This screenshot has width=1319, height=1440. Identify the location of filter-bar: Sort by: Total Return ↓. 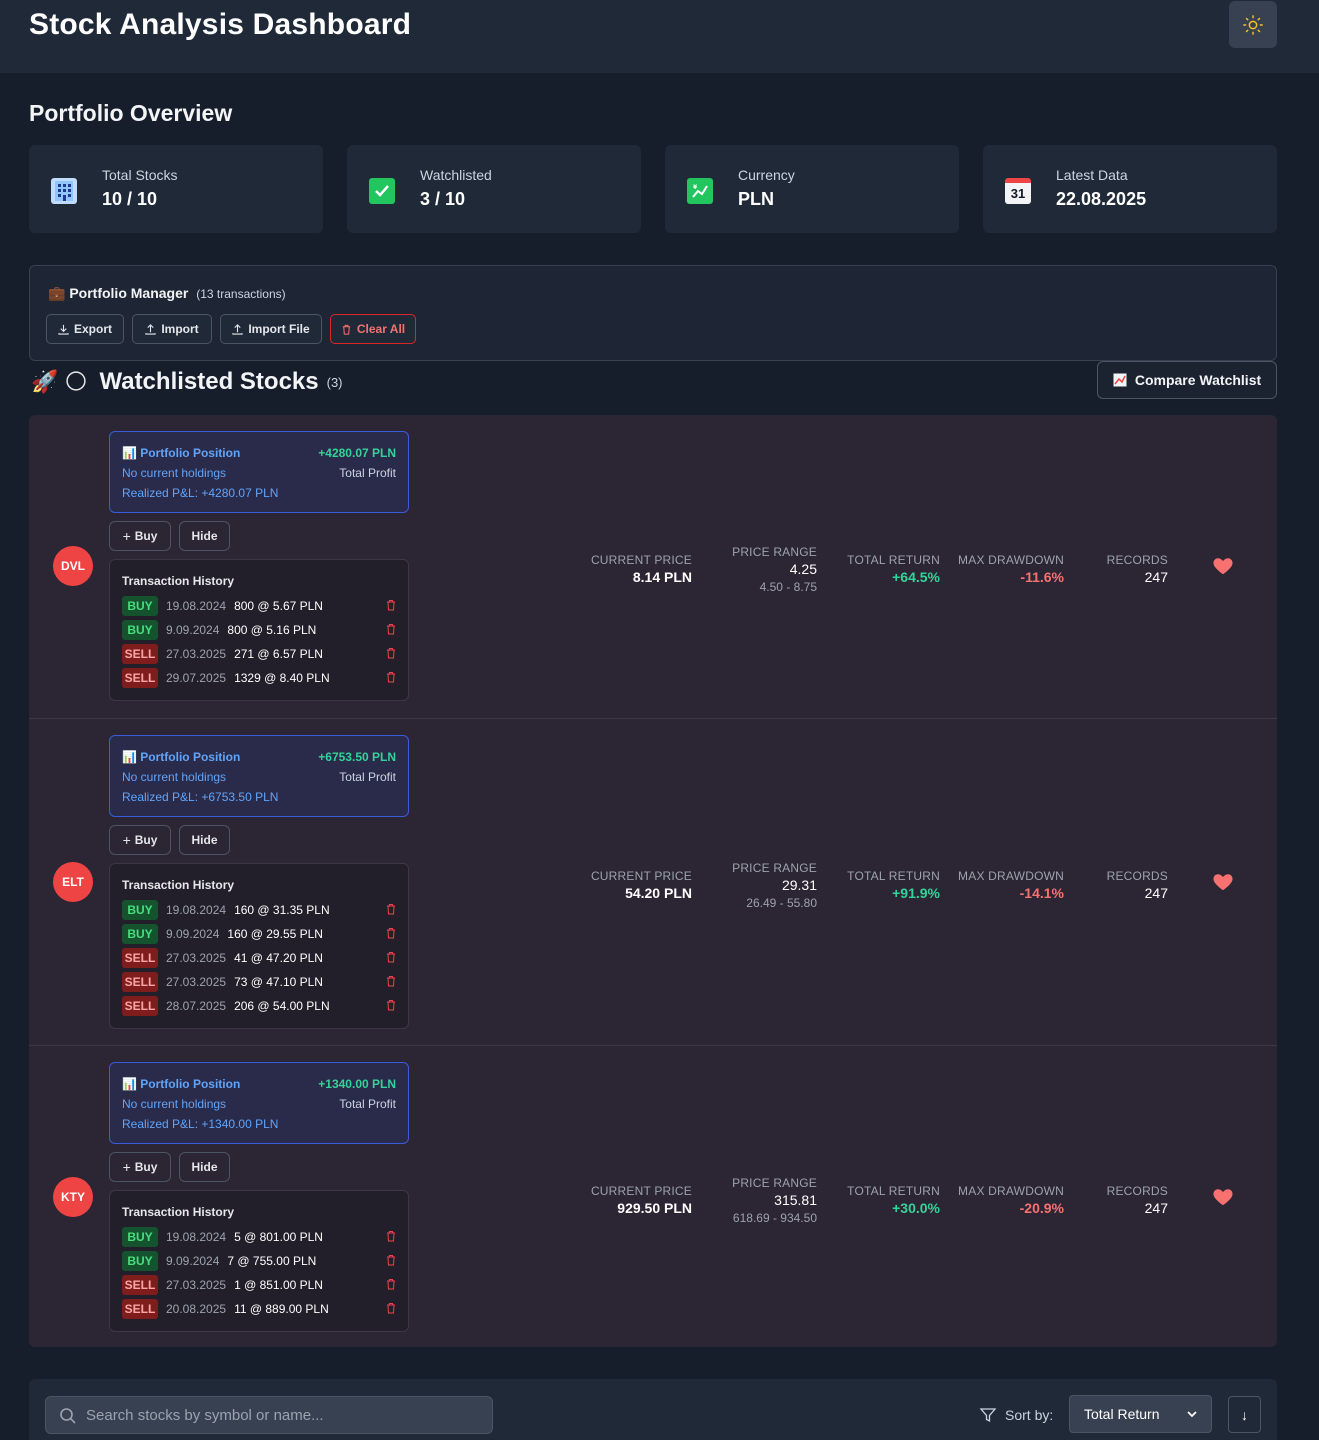
(653, 1409).